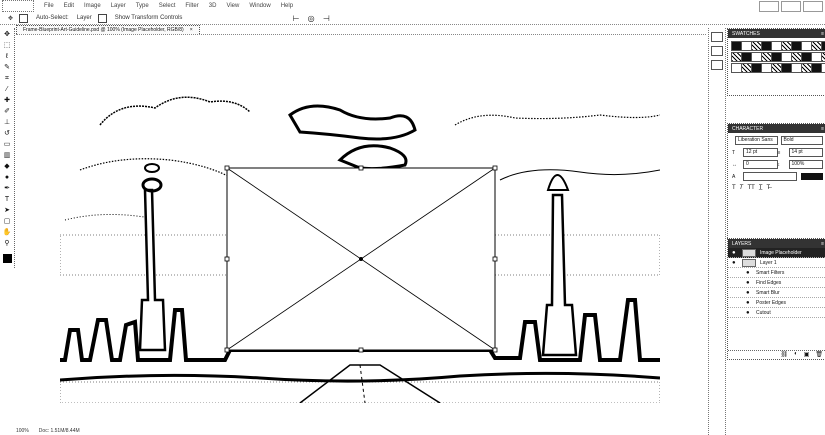 The image size is (825, 435). Describe the element at coordinates (801, 140) in the screenshot. I see `font-style-field: Bold` at that location.